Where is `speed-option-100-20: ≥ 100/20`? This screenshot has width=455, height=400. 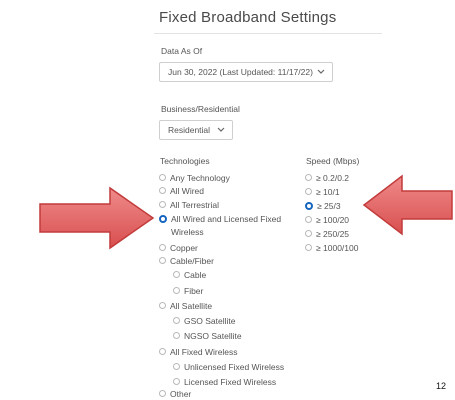 speed-option-100-20: ≥ 100/20 is located at coordinates (327, 220).